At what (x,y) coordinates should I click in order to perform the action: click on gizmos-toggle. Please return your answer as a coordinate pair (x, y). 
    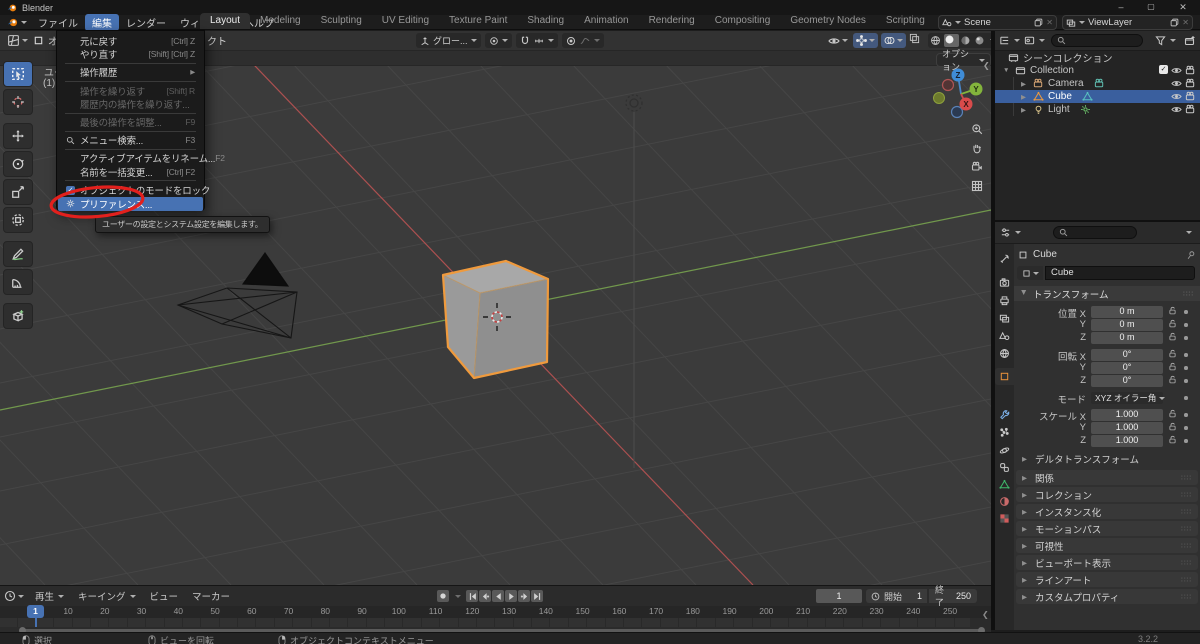
    Looking at the image, I should click on (865, 40).